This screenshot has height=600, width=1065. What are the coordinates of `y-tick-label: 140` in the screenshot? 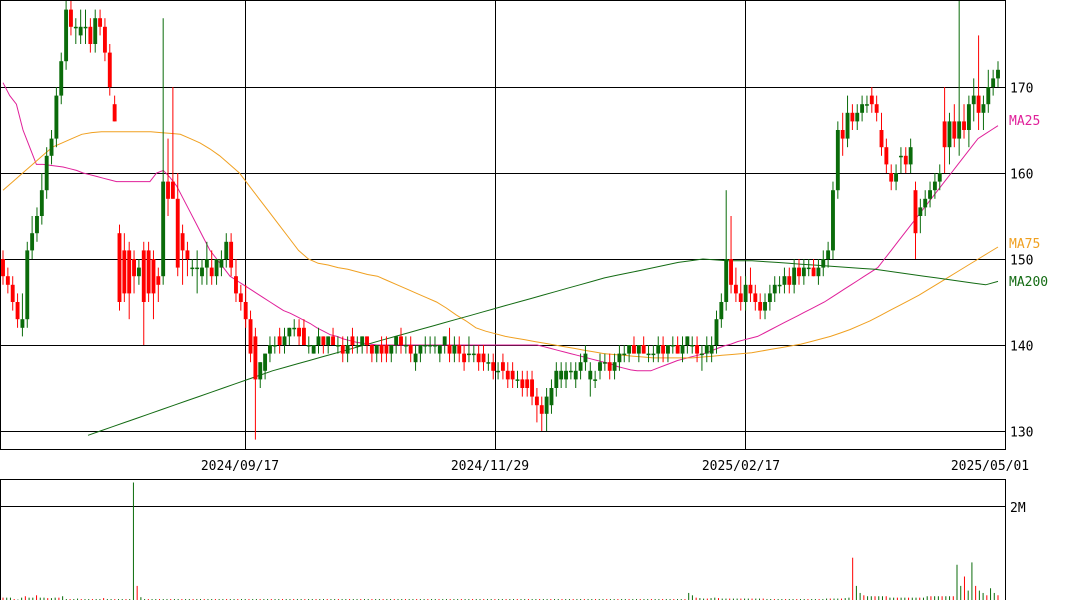 It's located at (1021, 347).